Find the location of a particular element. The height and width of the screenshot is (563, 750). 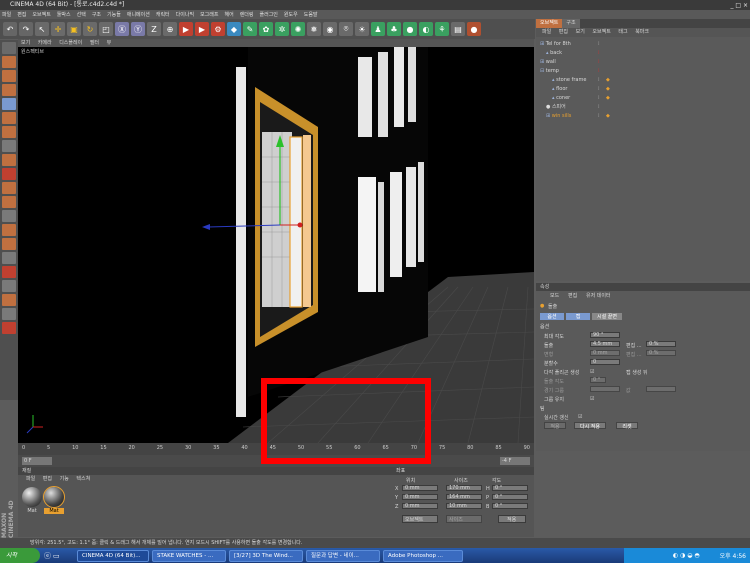

preserve-groups-checkbox: ☑ is located at coordinates (592, 399).